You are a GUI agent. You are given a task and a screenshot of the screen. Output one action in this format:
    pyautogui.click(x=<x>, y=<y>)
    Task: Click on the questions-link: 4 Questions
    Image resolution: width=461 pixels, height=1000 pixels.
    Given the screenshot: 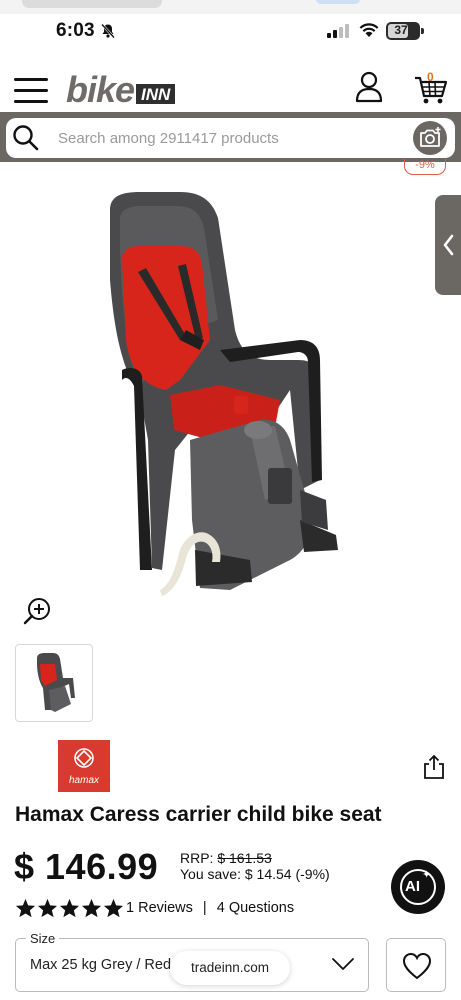 What is the action you would take?
    pyautogui.click(x=255, y=908)
    